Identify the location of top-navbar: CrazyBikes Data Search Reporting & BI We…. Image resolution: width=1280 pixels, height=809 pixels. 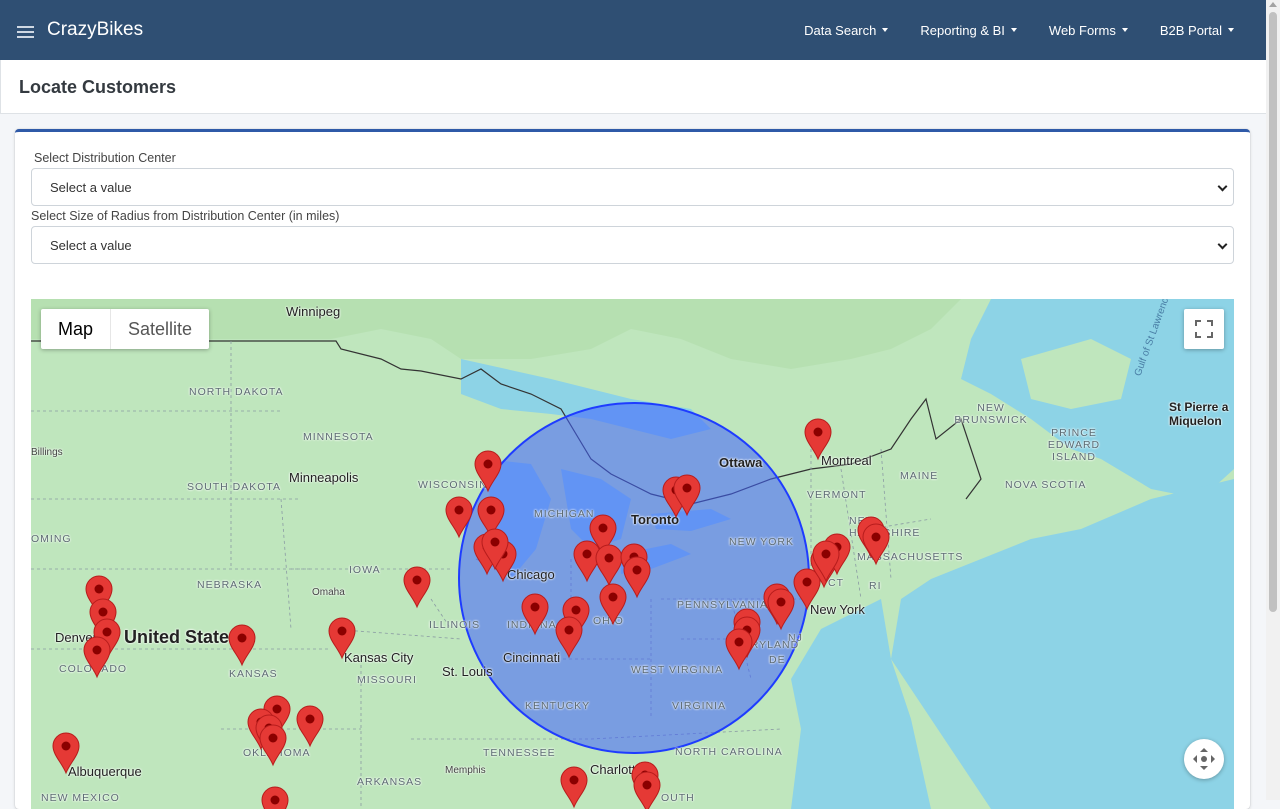
(633, 30).